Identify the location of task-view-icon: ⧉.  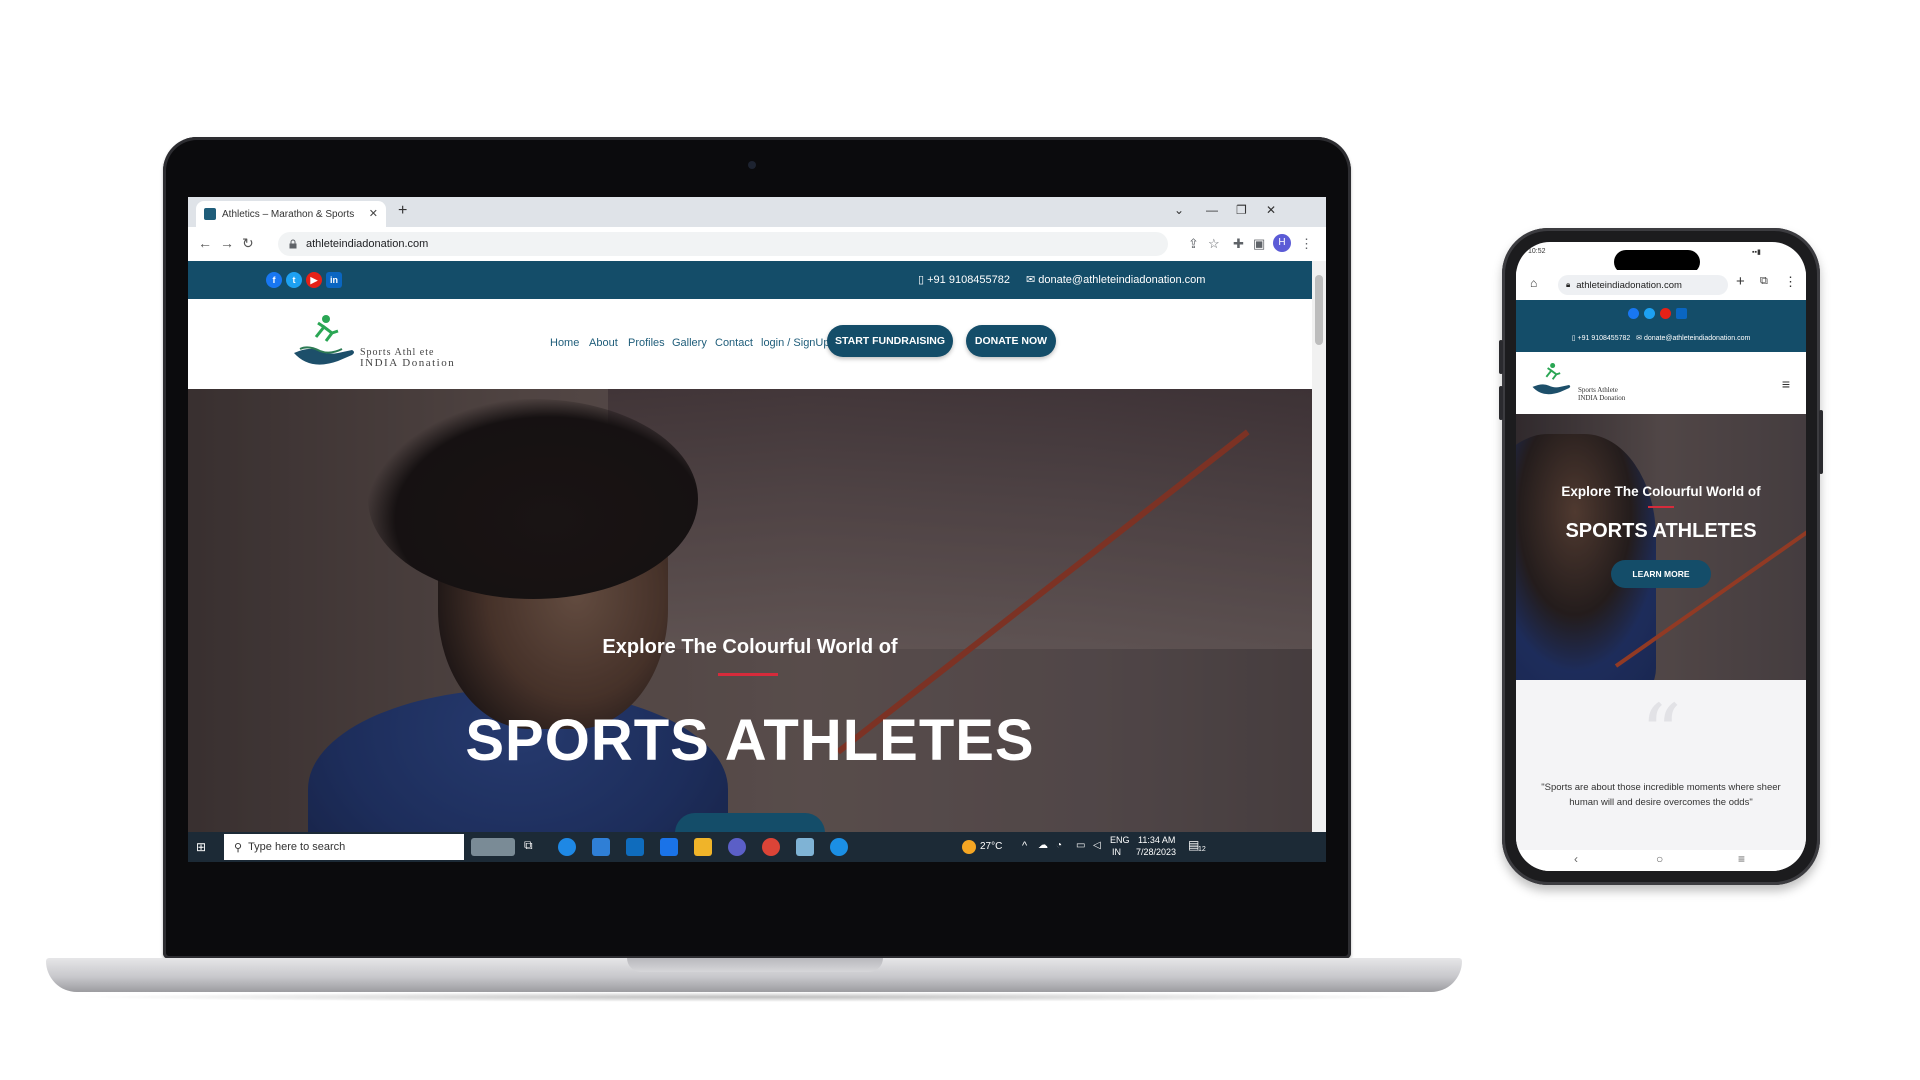
(533, 847).